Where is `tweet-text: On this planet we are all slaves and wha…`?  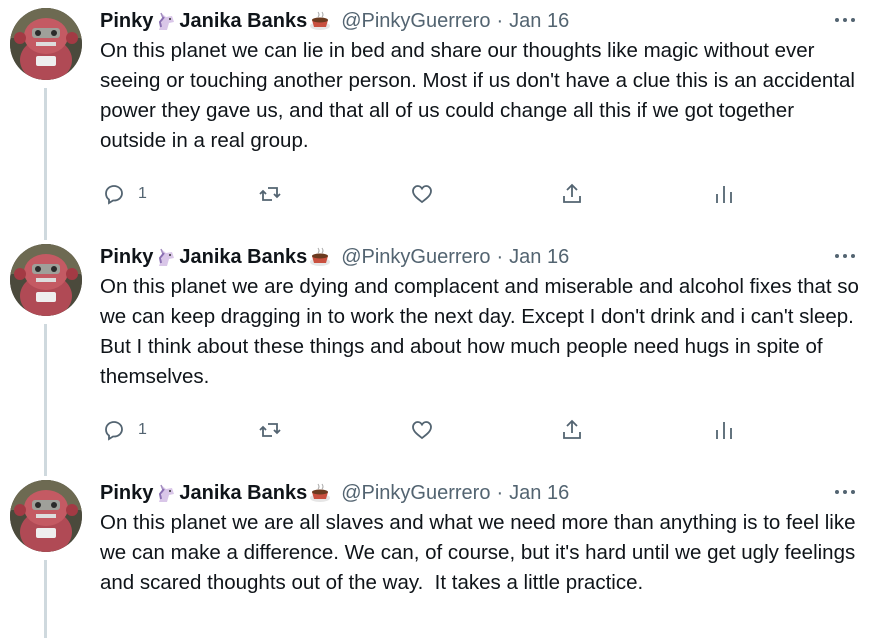
tweet-text: On this planet we are all slaves and wha… is located at coordinates (481, 552).